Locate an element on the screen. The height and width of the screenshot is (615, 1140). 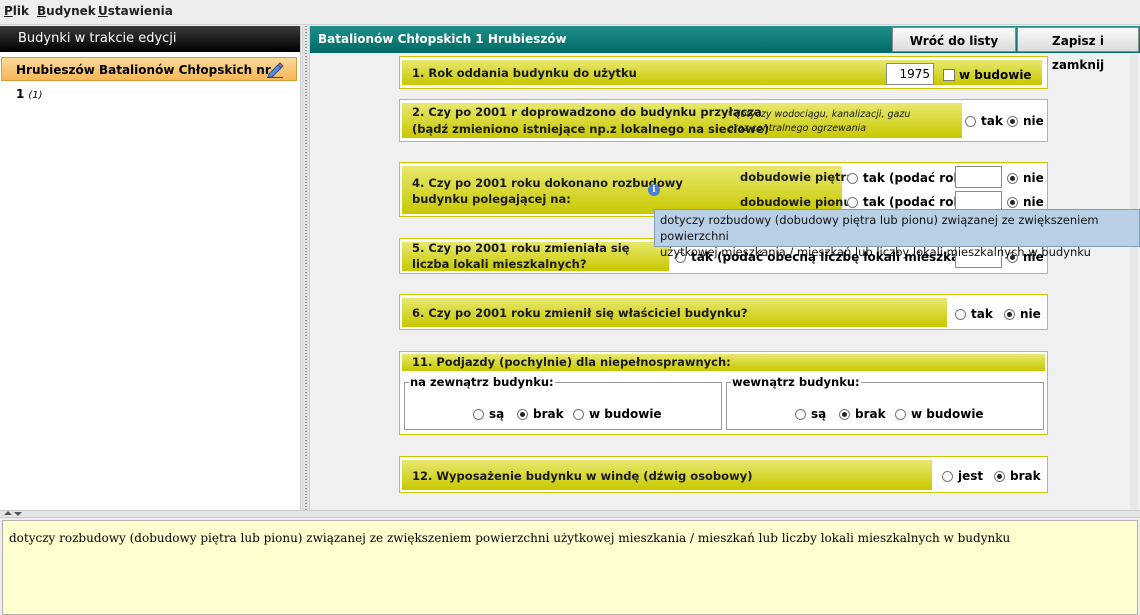
outside-none-radio: brak is located at coordinates (540, 414).